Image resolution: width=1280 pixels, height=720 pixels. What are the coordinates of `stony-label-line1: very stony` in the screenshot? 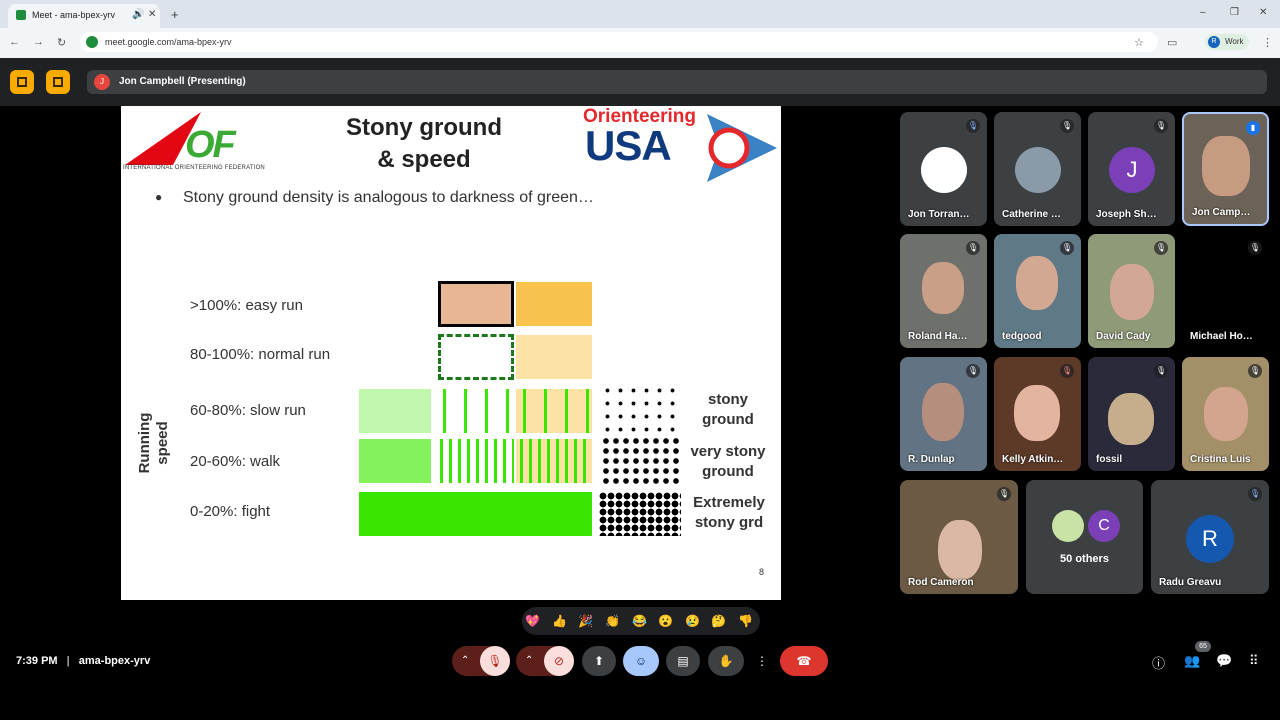 It's located at (728, 451).